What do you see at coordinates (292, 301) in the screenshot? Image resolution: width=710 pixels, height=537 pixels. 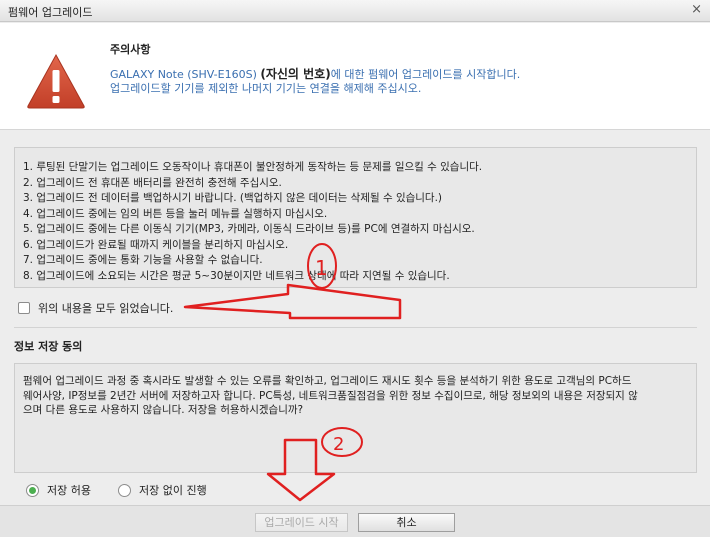 I see `red-arrow-left-outline` at bounding box center [292, 301].